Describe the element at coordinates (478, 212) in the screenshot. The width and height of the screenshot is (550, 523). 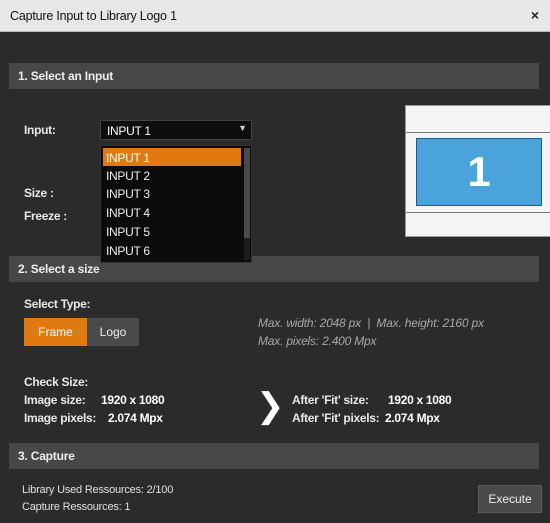
I see `preview-divider-bottom` at that location.